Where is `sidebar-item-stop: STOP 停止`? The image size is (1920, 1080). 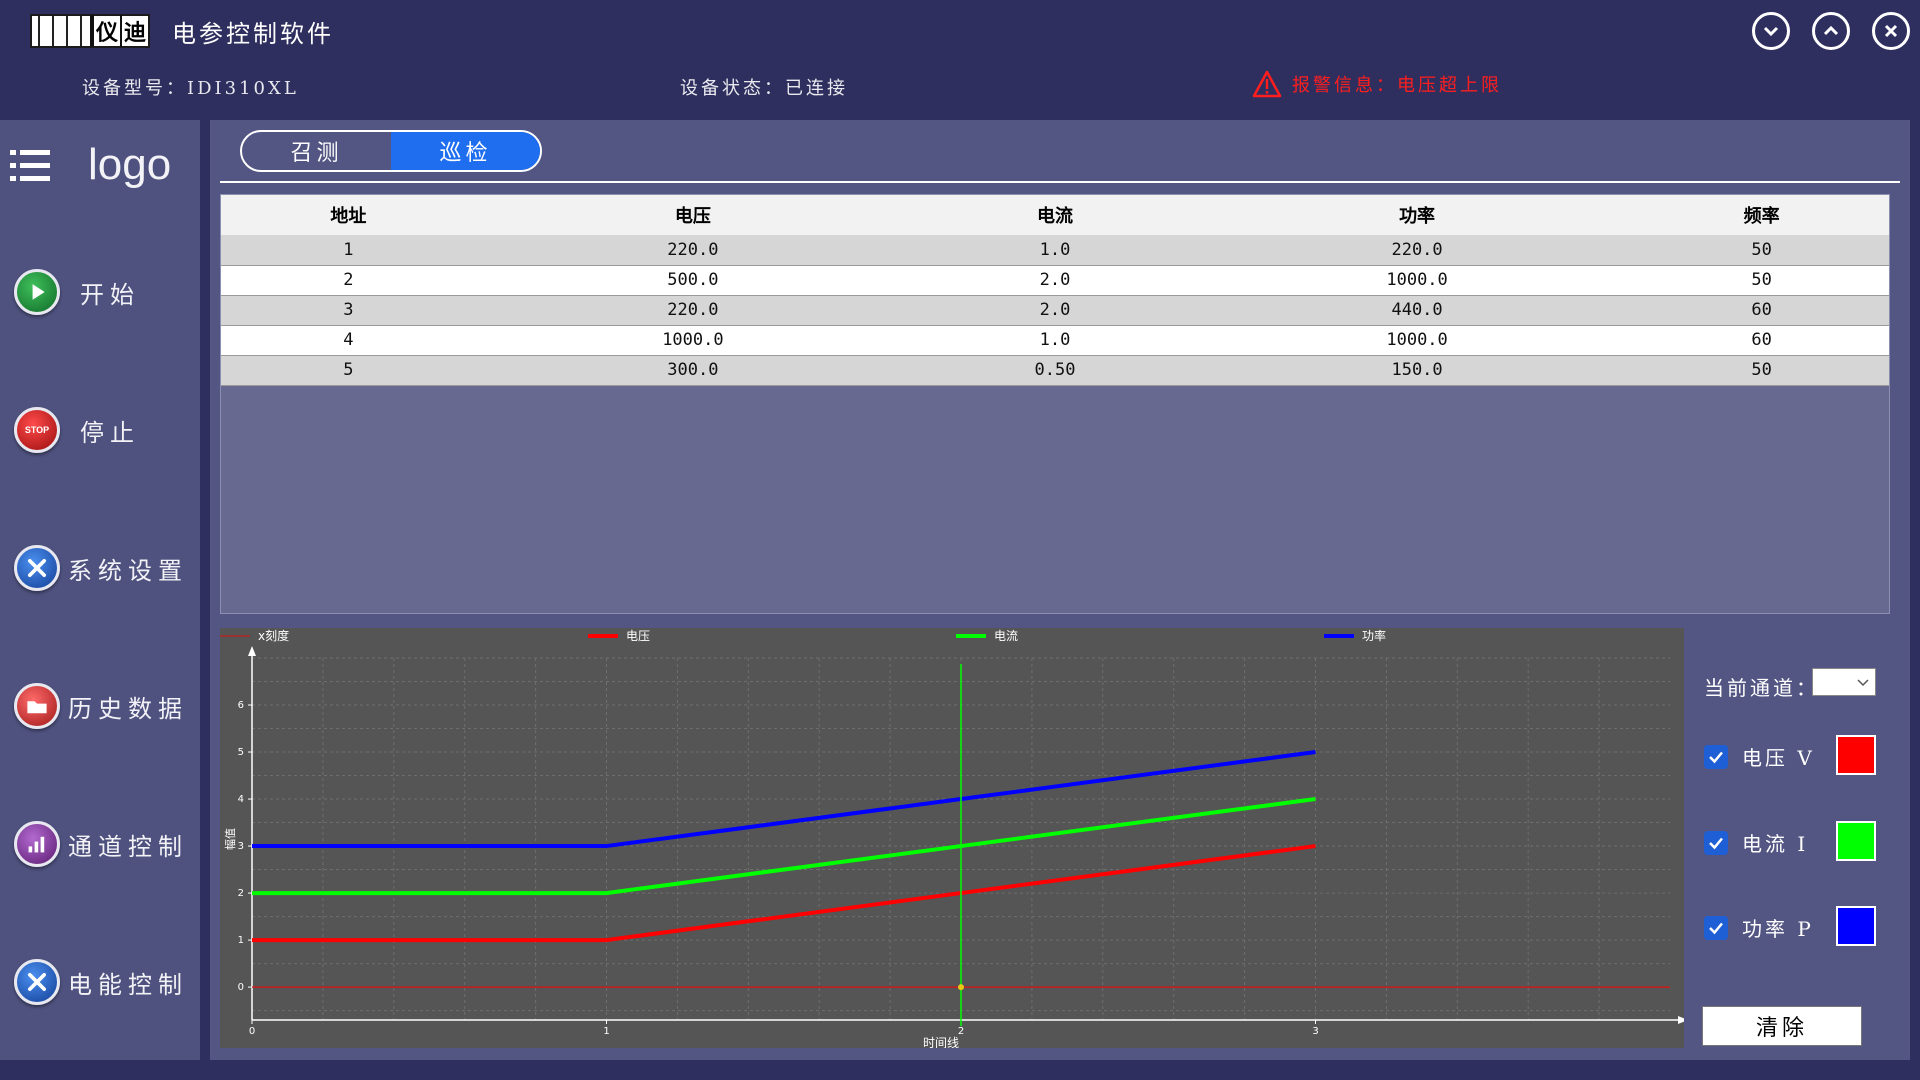
sidebar-item-stop: STOP 停止 is located at coordinates (107, 430).